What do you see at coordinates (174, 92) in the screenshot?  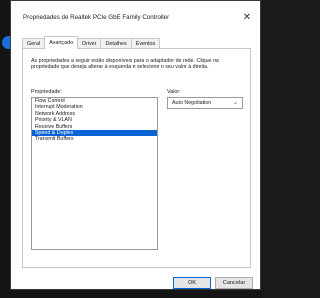 I see `value-label: Valor:` at bounding box center [174, 92].